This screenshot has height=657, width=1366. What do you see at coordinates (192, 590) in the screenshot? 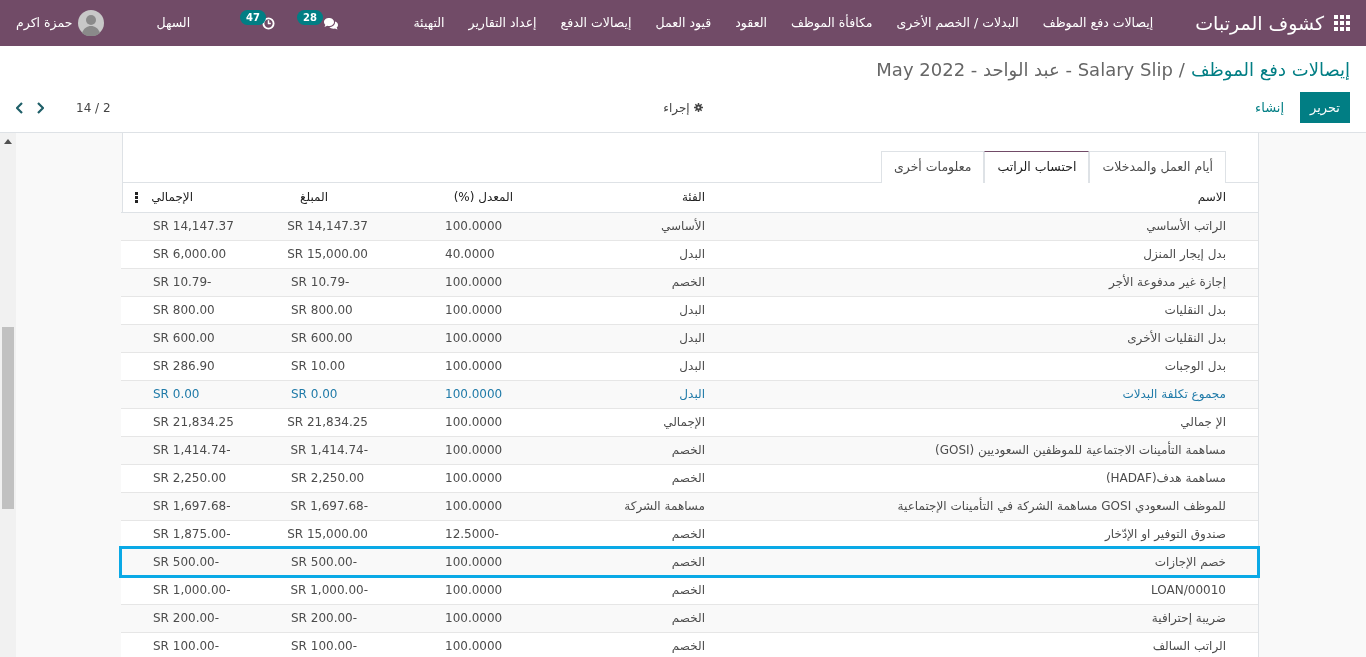
I see `total-cell: SR 1,000.00-` at bounding box center [192, 590].